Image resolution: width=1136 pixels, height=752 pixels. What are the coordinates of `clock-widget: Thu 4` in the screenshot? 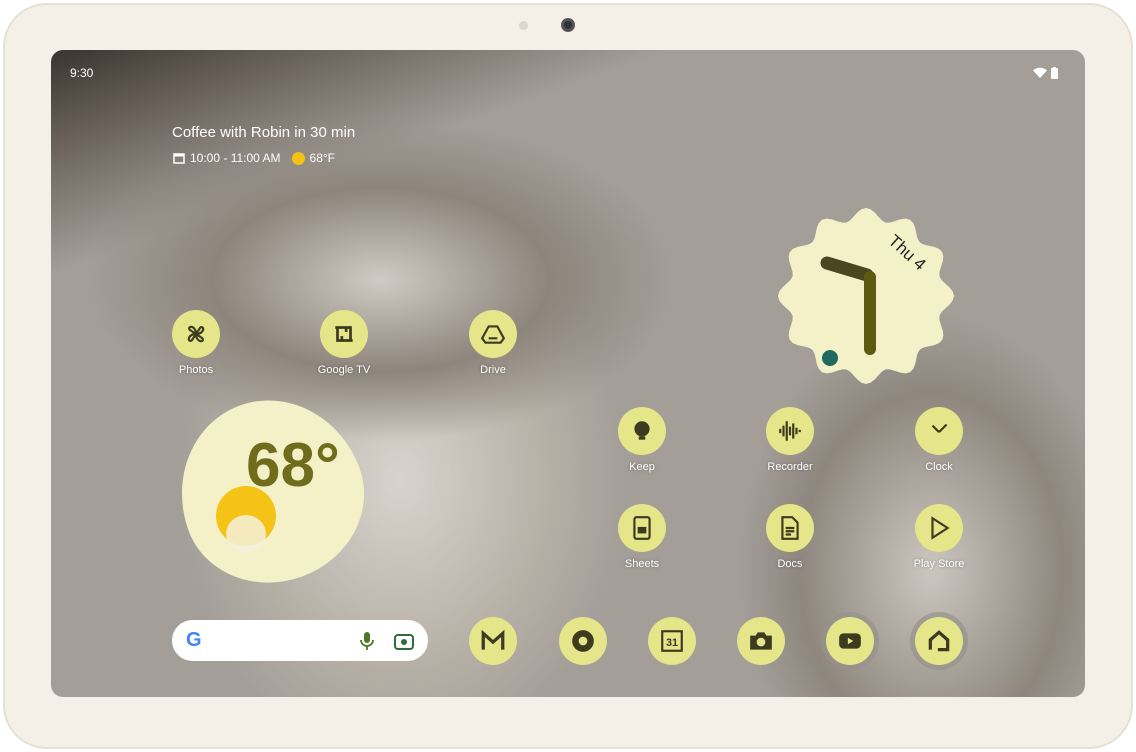 It's located at (866, 296).